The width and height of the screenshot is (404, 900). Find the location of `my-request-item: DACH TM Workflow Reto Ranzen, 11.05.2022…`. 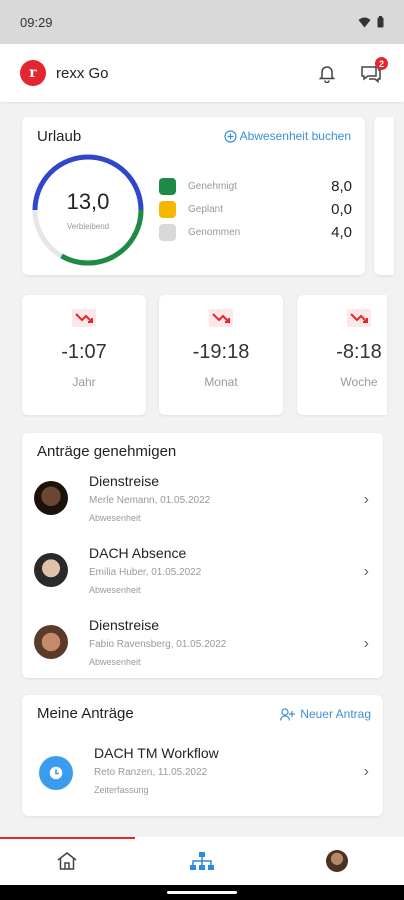

my-request-item: DACH TM Workflow Reto Ranzen, 11.05.2022… is located at coordinates (202, 775).